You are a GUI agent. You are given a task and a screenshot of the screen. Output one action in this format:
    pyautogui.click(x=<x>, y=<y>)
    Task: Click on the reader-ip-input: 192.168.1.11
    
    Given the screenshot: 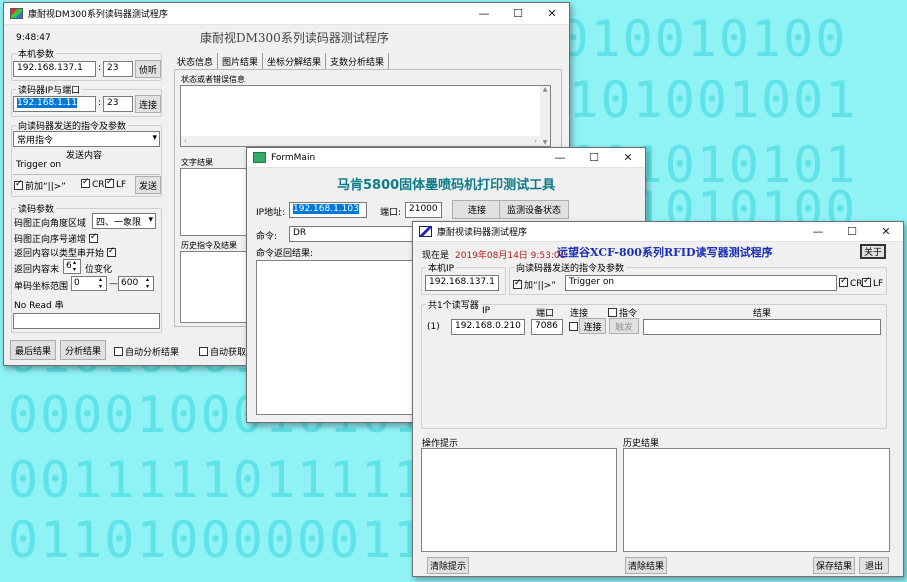 What is the action you would take?
    pyautogui.click(x=54, y=104)
    